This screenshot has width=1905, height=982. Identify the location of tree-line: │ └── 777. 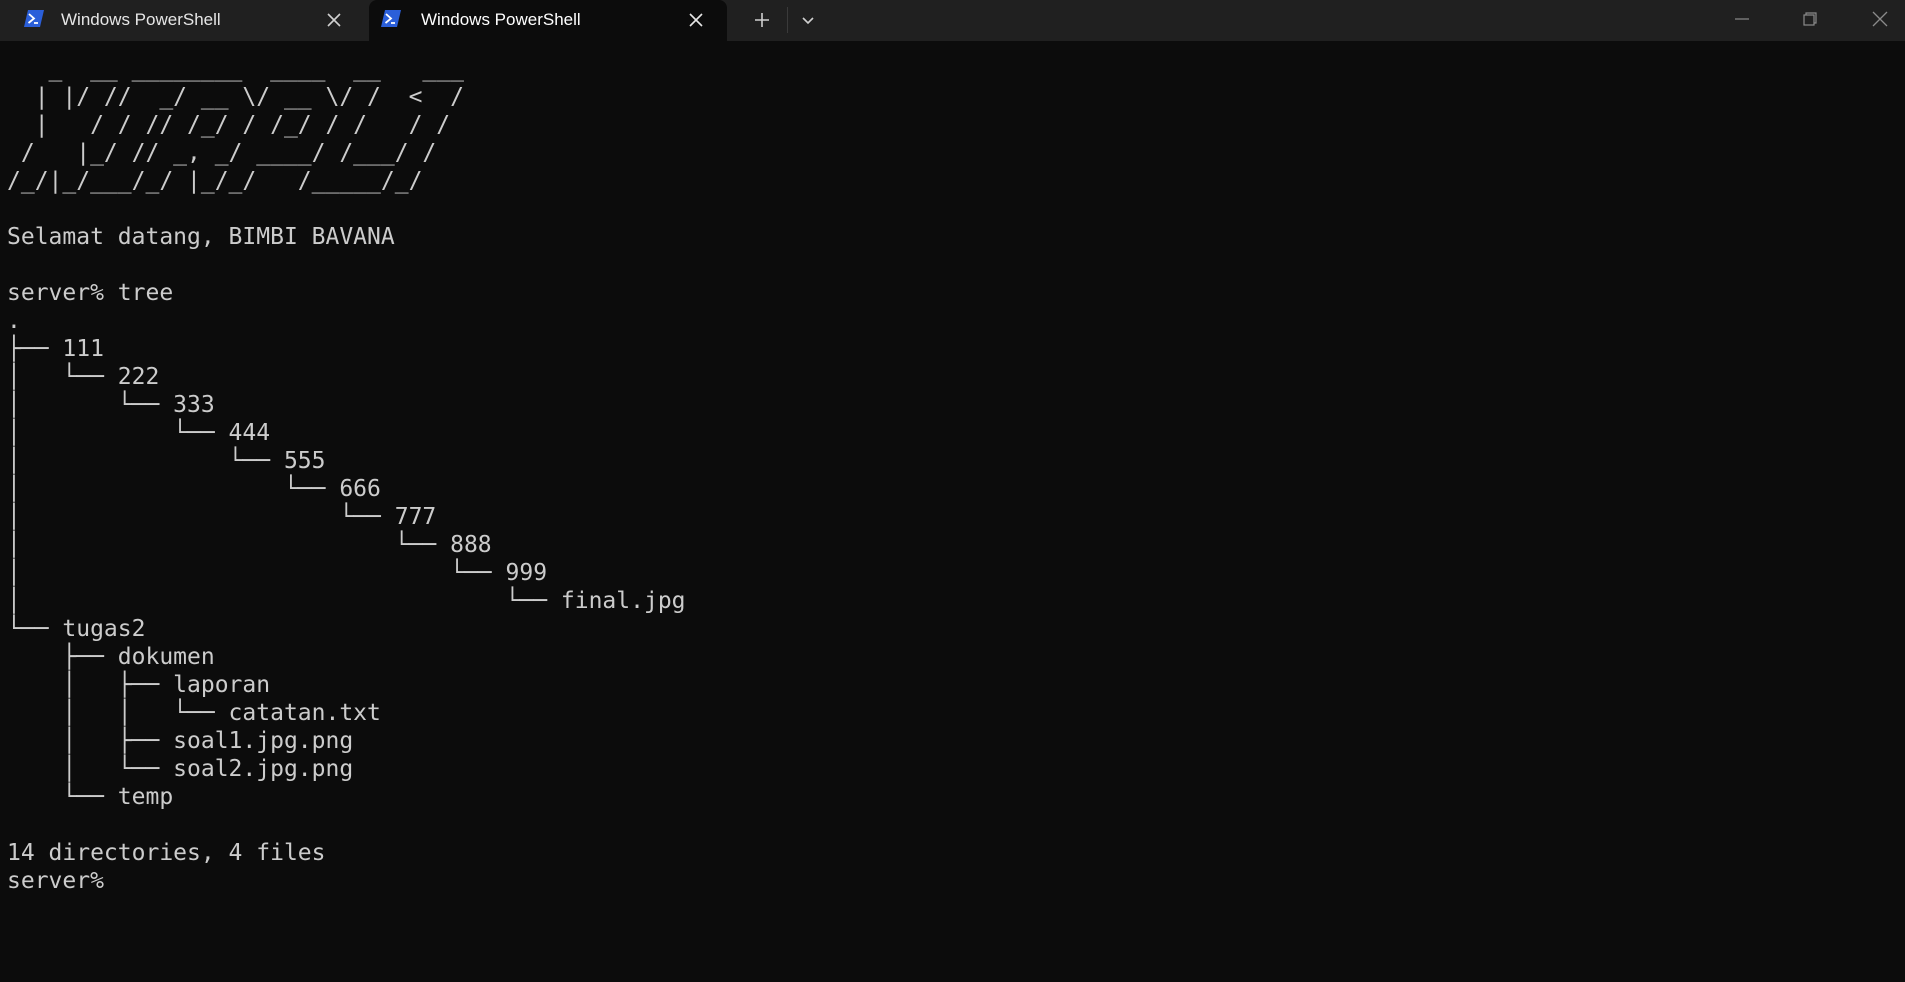
(222, 517).